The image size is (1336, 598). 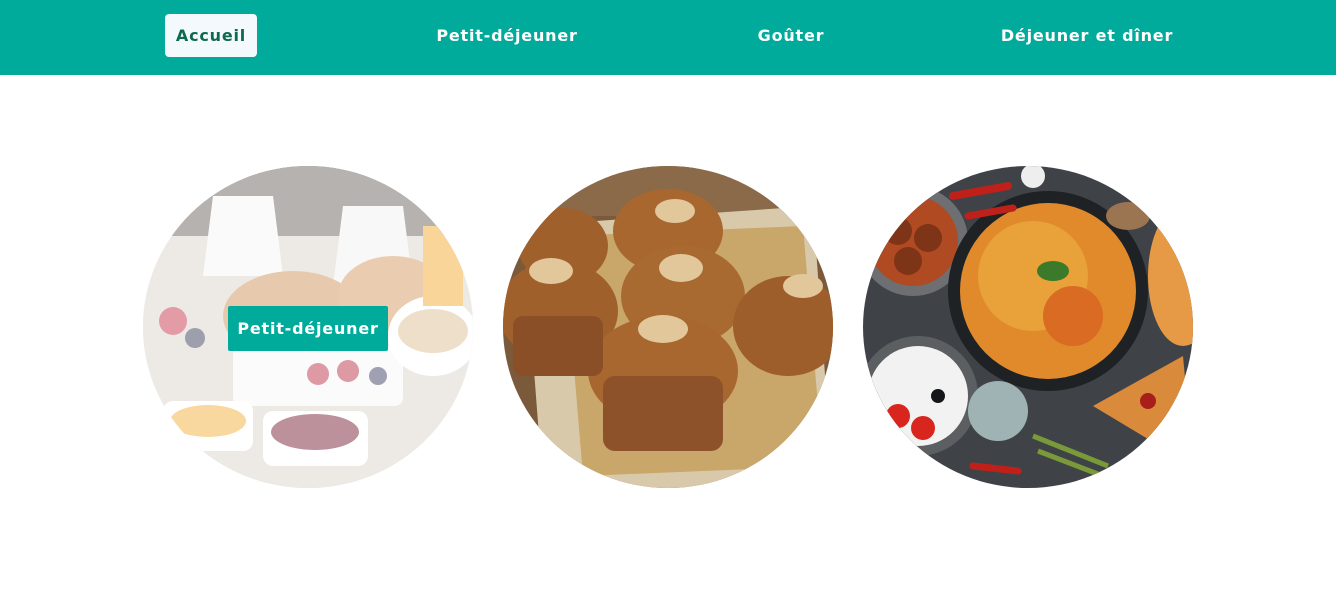 I want to click on nav-item-accueil: Accueil, so click(x=211, y=35).